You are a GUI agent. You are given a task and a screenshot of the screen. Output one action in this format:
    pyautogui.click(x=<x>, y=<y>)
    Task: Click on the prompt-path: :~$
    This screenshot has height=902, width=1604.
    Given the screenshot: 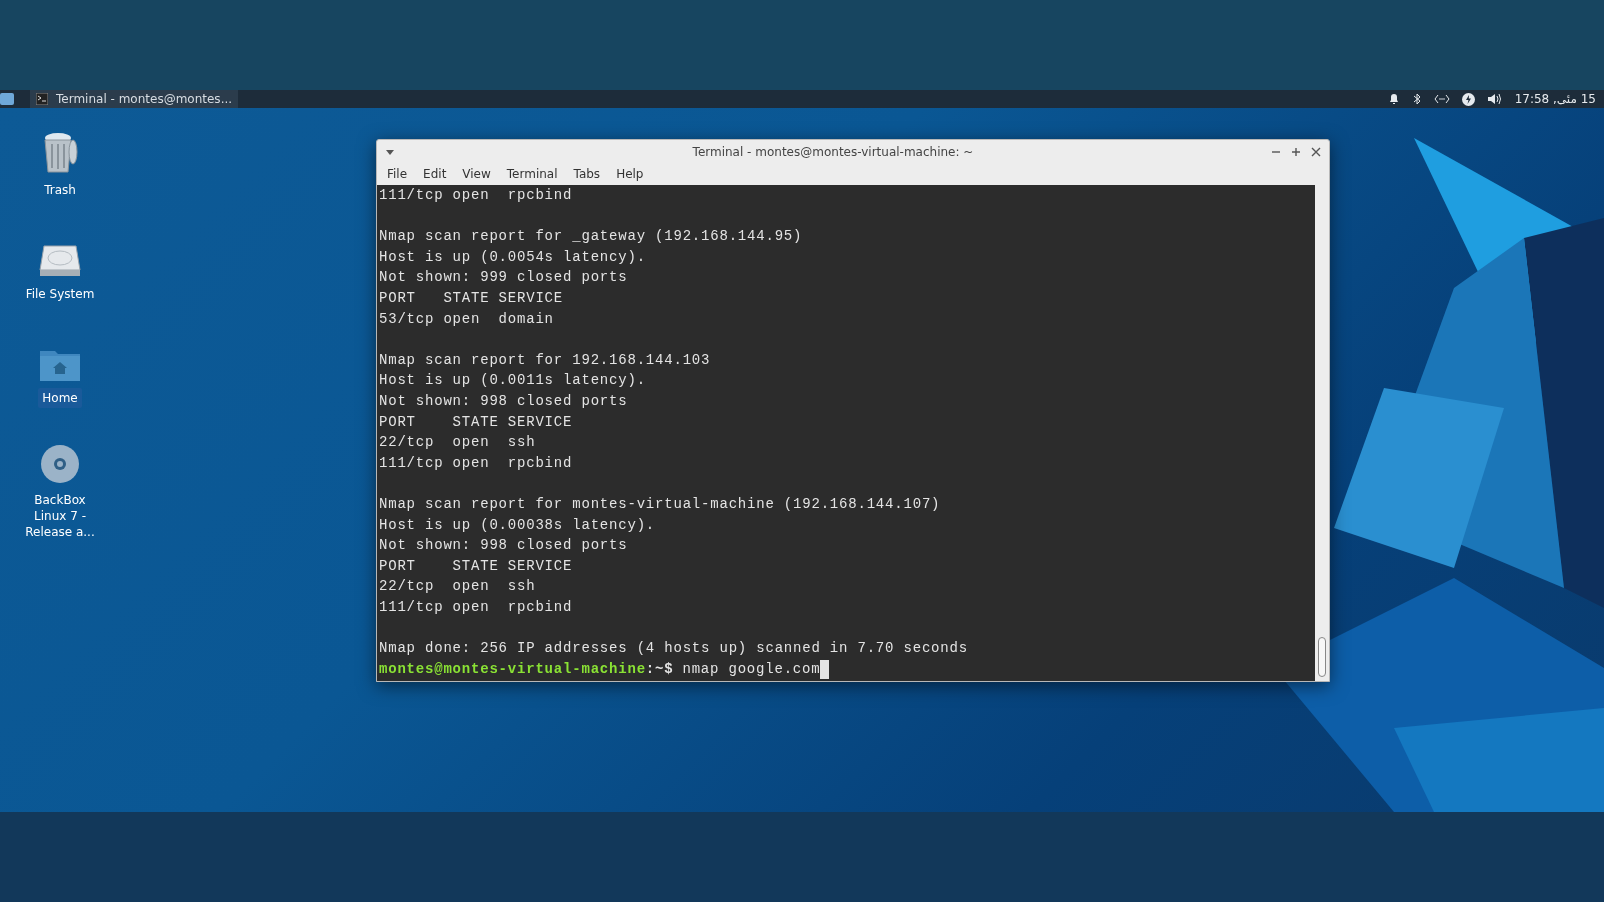 What is the action you would take?
    pyautogui.click(x=659, y=669)
    